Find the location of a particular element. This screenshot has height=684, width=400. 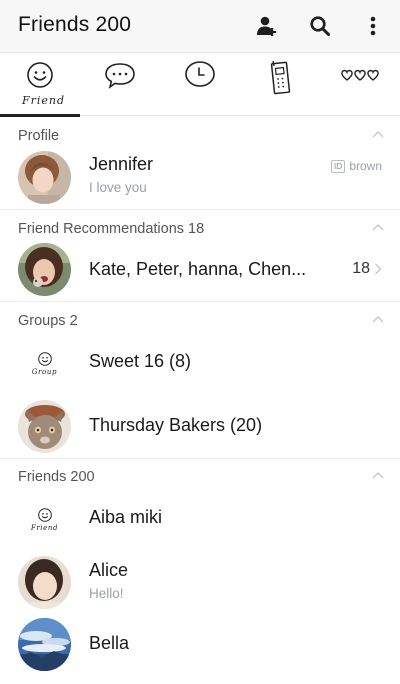

profile-name: Jennifer is located at coordinates (121, 164).